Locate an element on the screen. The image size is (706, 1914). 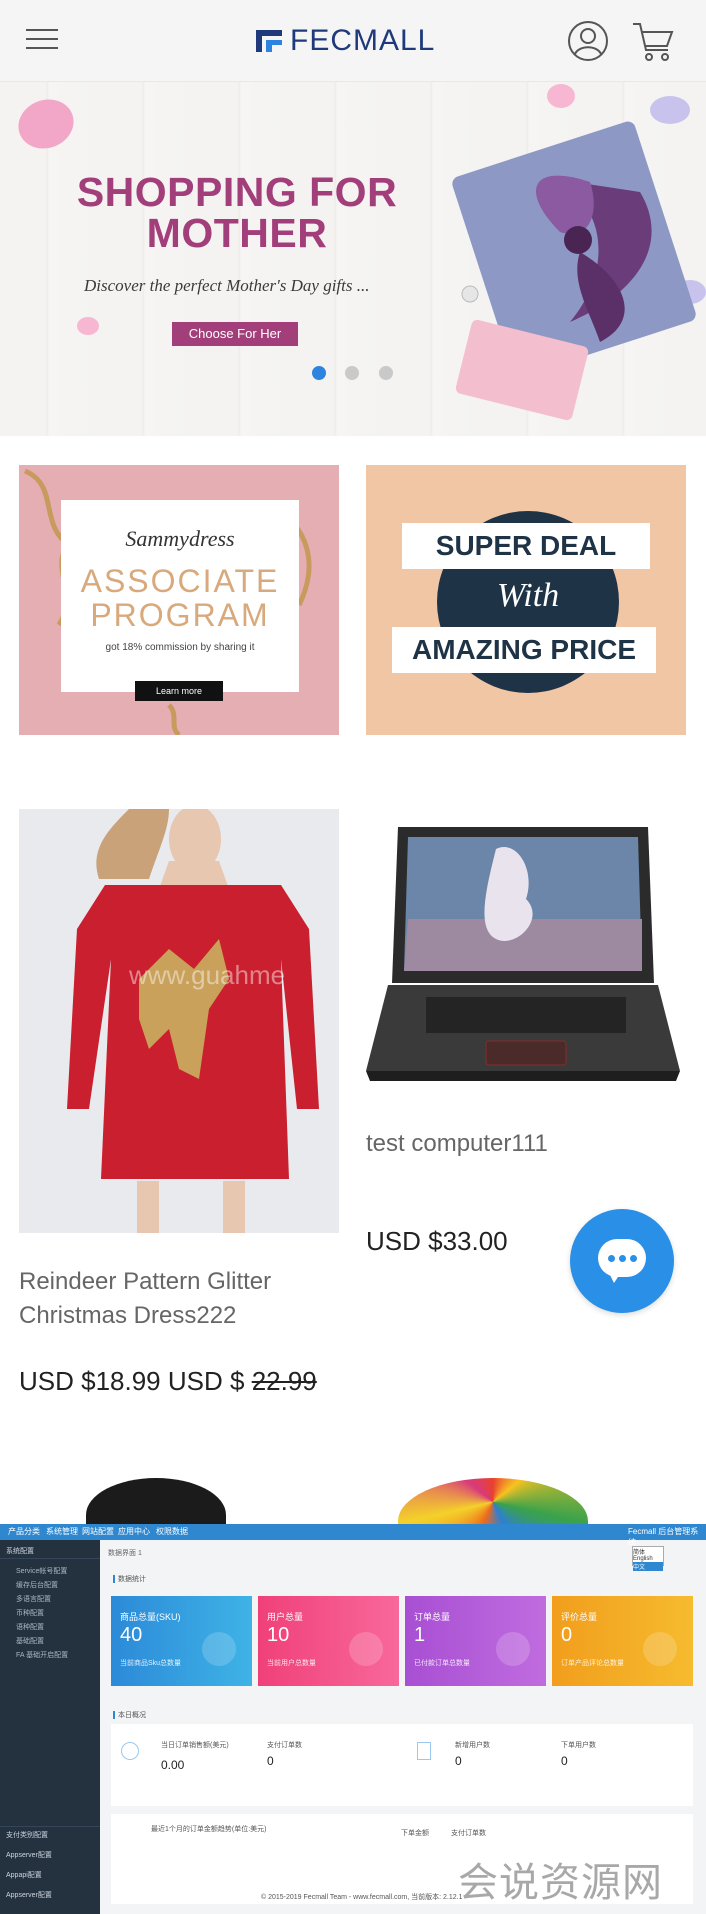
fecmall-logo-icon is located at coordinates (269, 41).